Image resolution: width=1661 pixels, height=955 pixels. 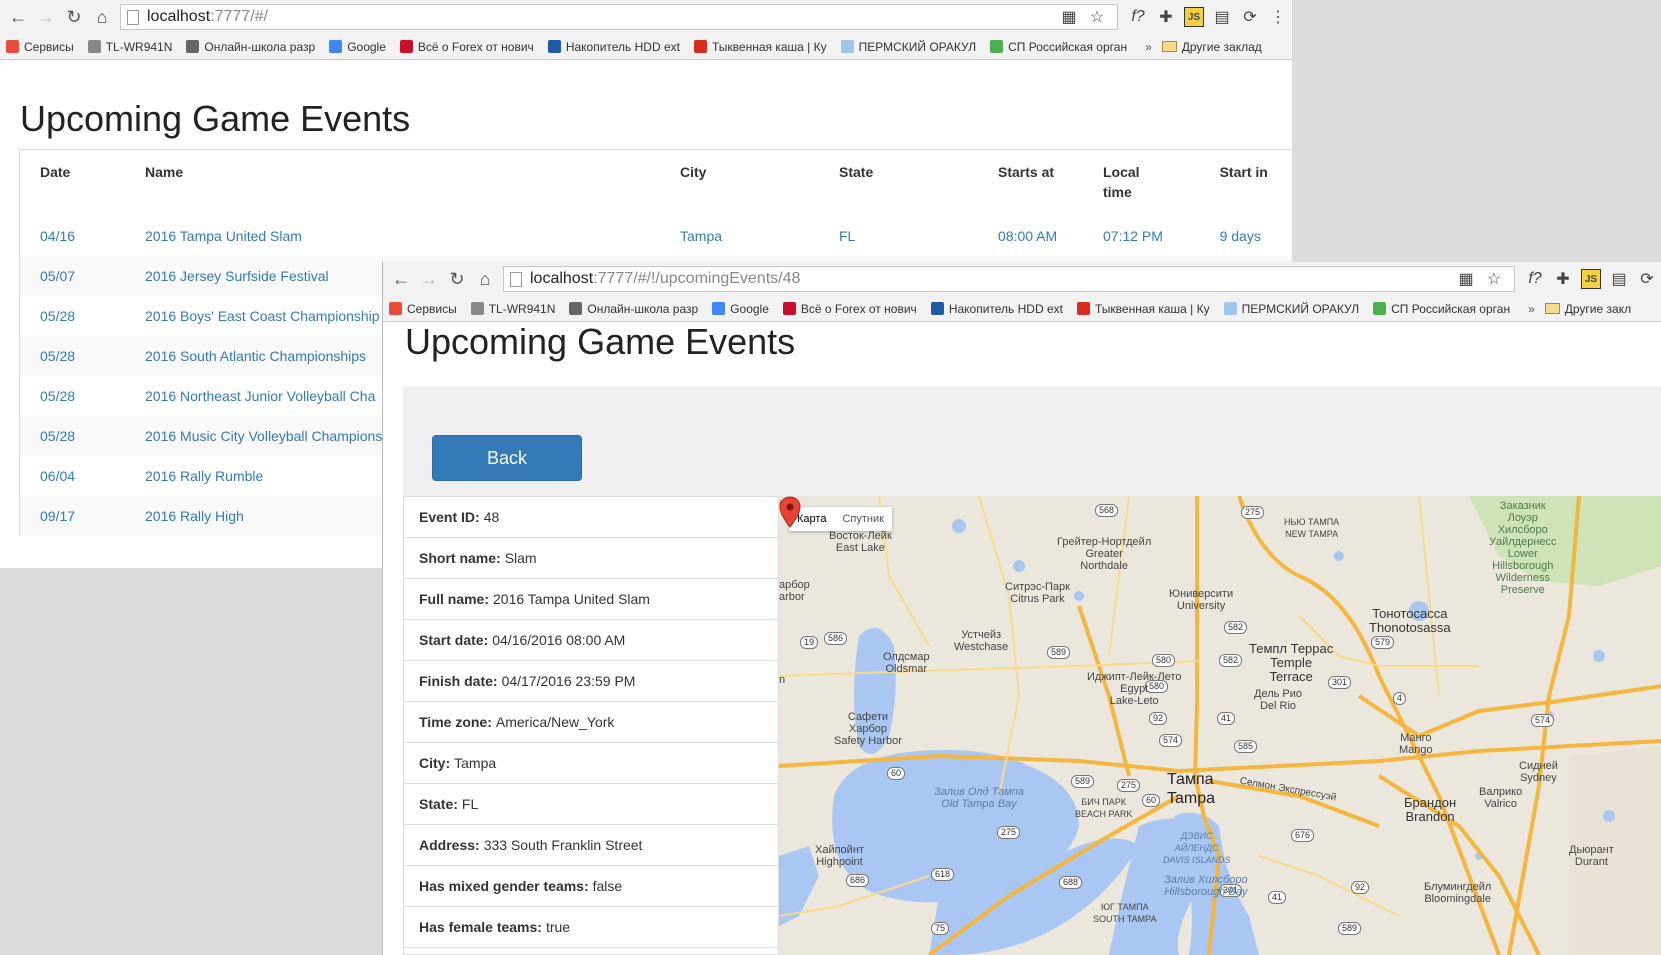 What do you see at coordinates (215, 118) in the screenshot?
I see `page-title: Upcoming Game Events` at bounding box center [215, 118].